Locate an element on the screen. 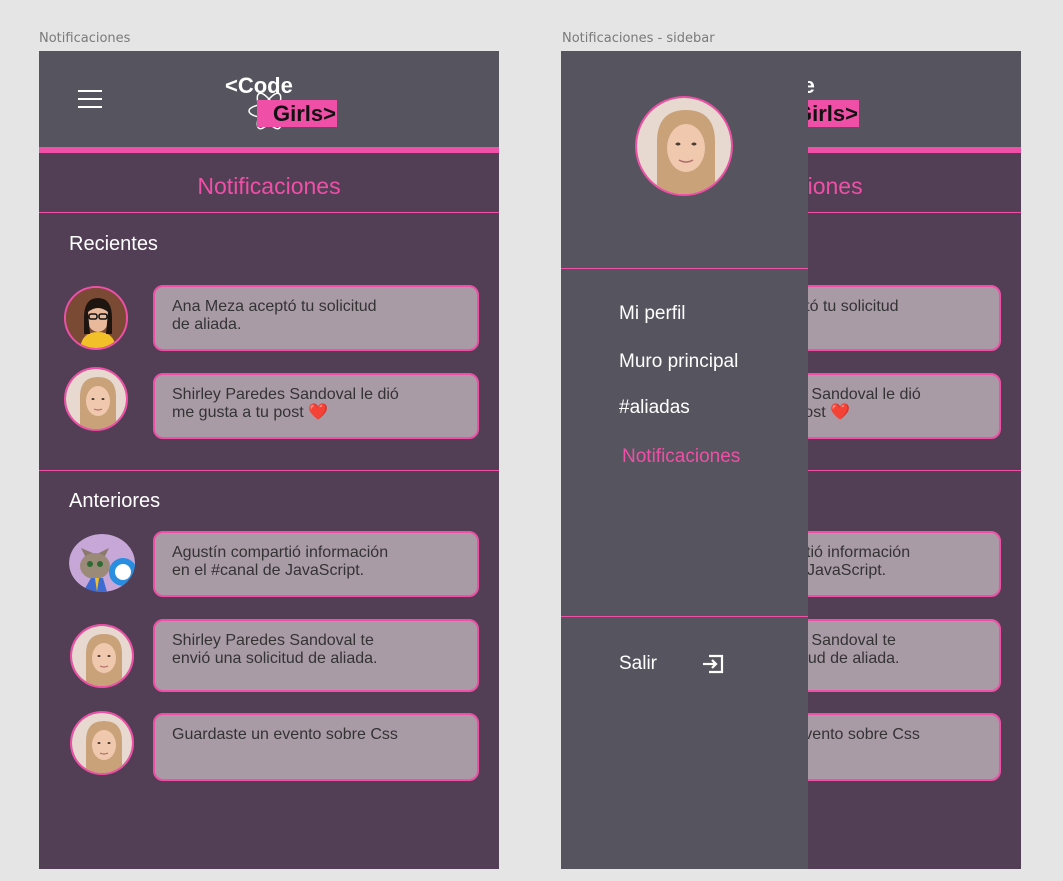 This screenshot has width=1063, height=881. codegirls-logo: <Code Girls> is located at coordinates (283, 105).